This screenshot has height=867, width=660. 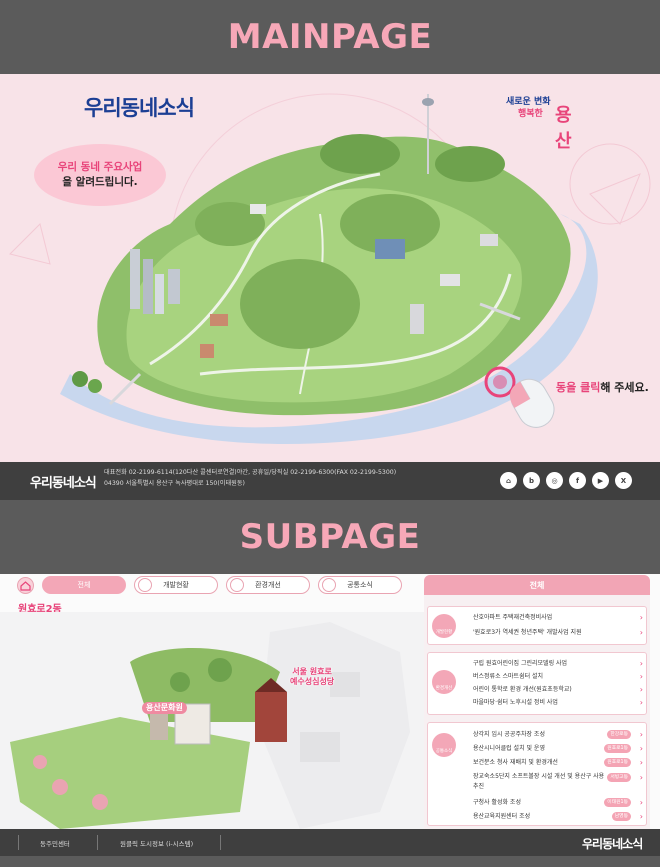 What do you see at coordinates (145, 585) in the screenshot?
I see `development-icon` at bounding box center [145, 585].